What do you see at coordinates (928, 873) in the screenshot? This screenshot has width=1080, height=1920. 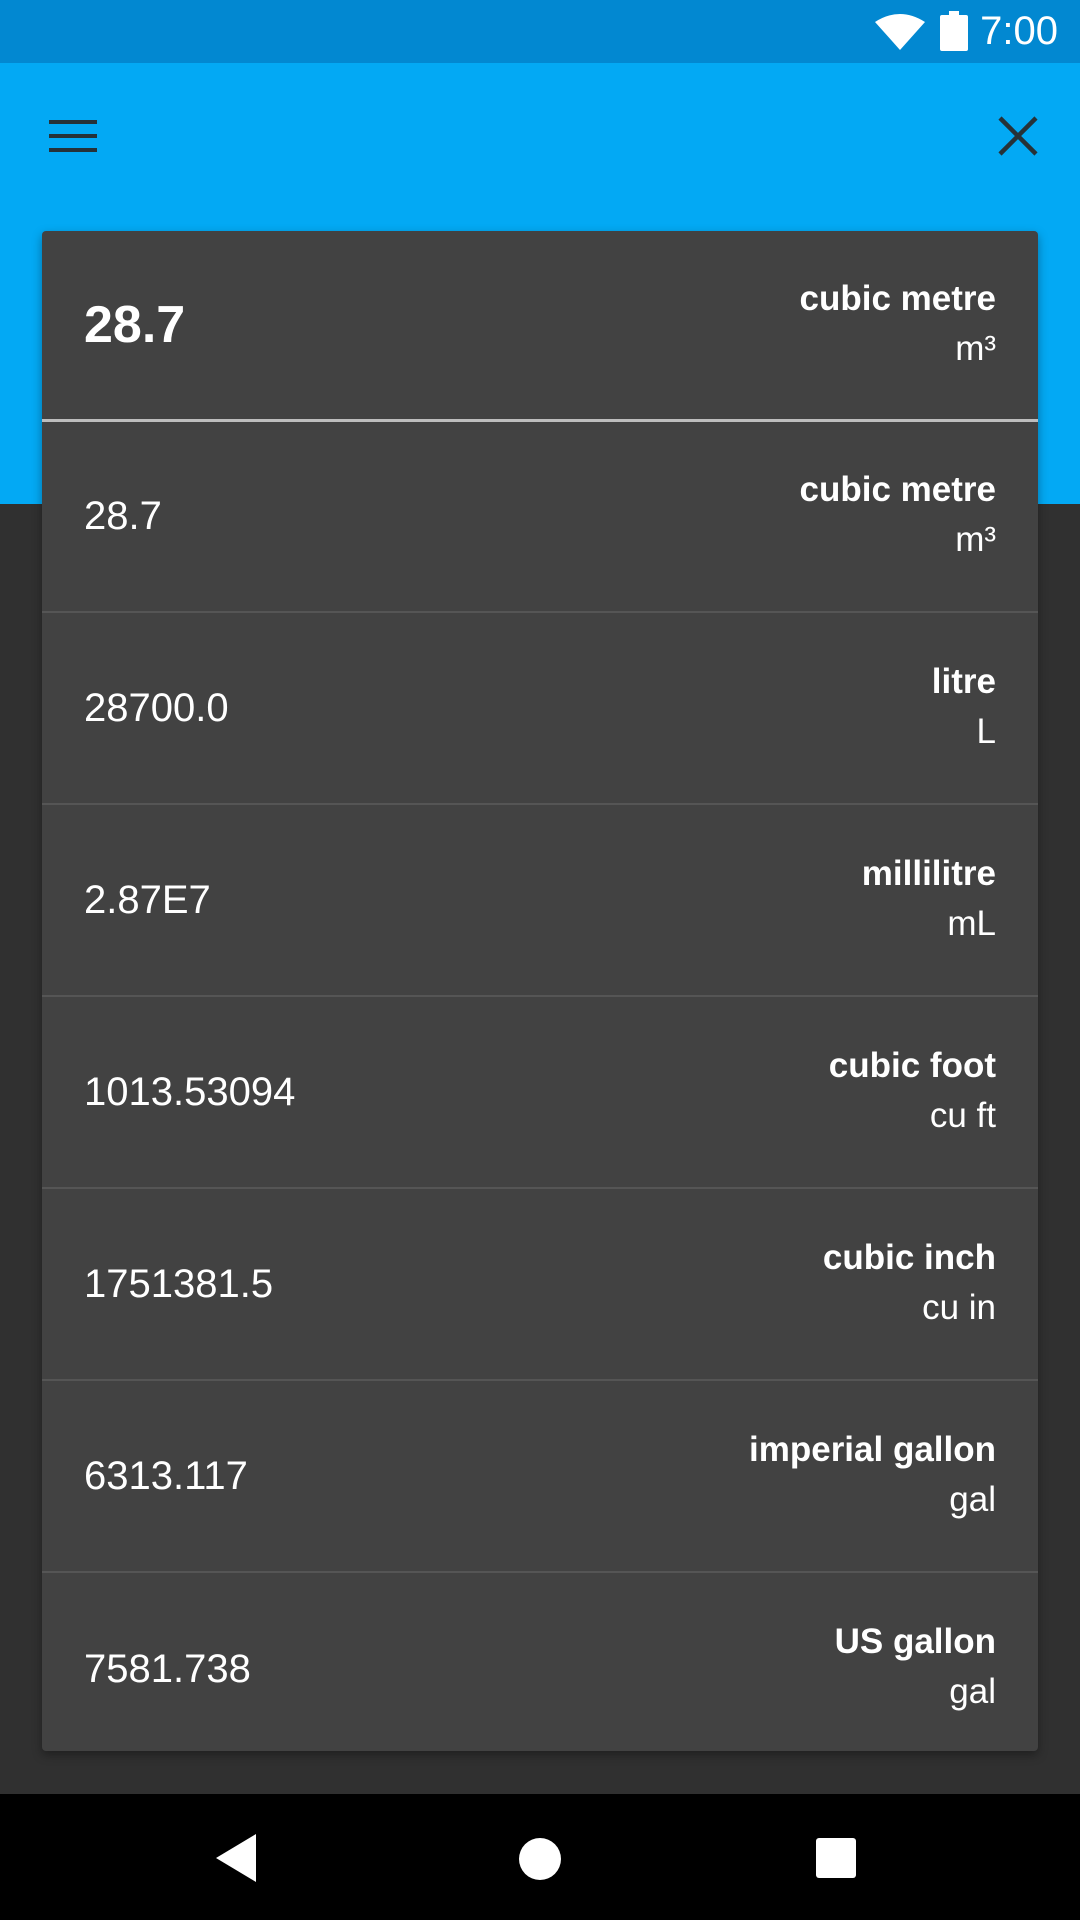 I see `unit-name: millilitre` at bounding box center [928, 873].